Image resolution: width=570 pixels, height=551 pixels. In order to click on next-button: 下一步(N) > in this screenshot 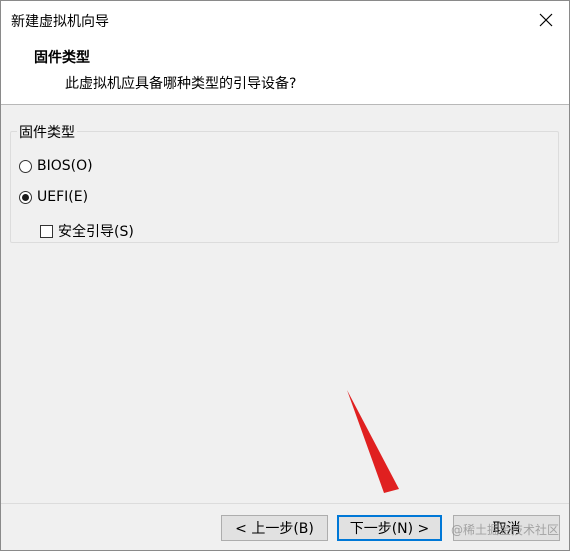, I will do `click(389, 528)`.